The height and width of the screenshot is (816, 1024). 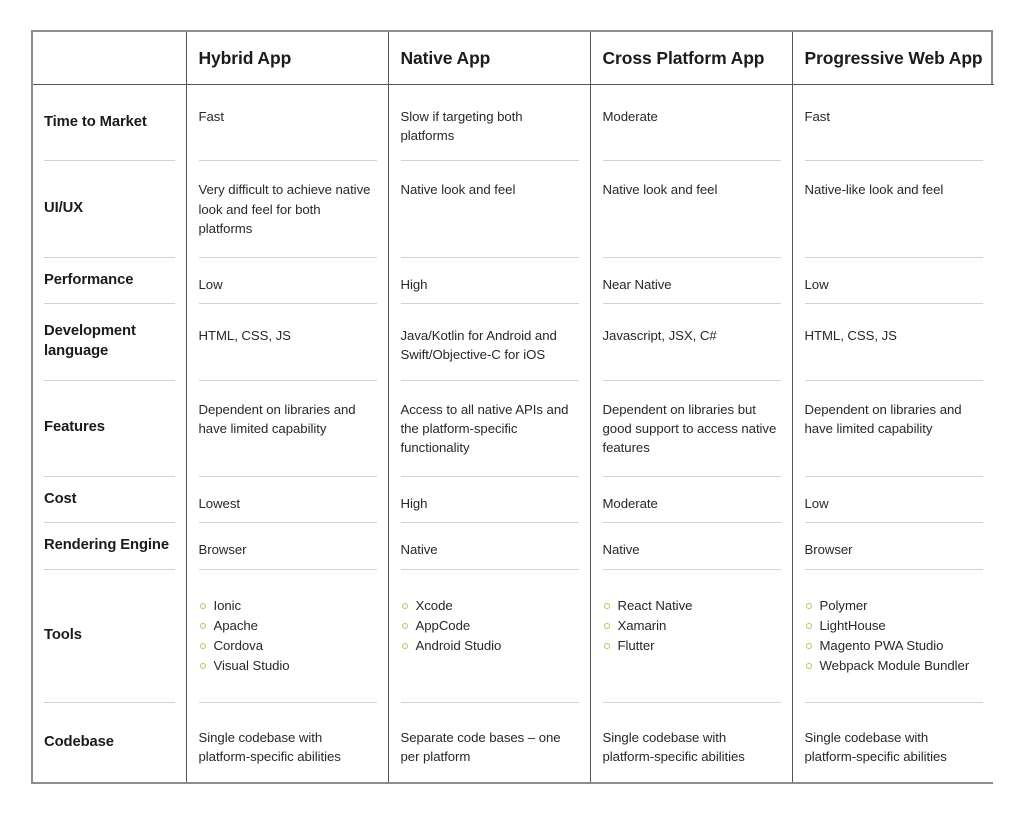 I want to click on tools-list-item: React Native, so click(x=692, y=606).